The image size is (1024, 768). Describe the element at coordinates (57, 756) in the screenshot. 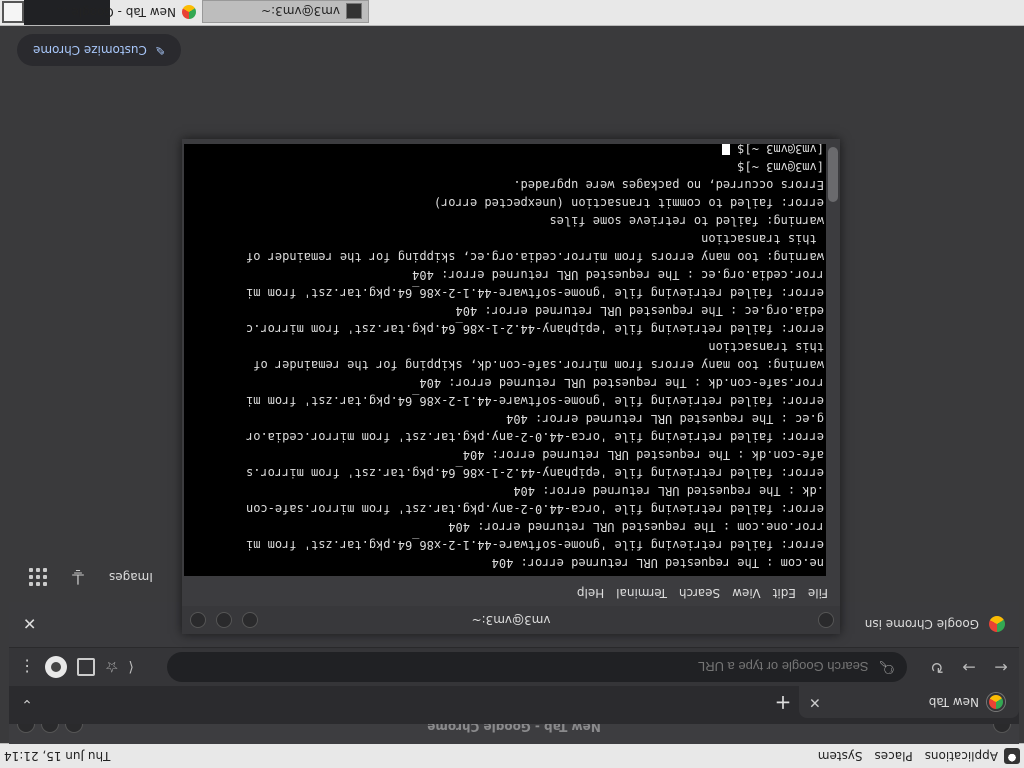

I see `panel-clock: Thu Jun 15, 21:14` at that location.